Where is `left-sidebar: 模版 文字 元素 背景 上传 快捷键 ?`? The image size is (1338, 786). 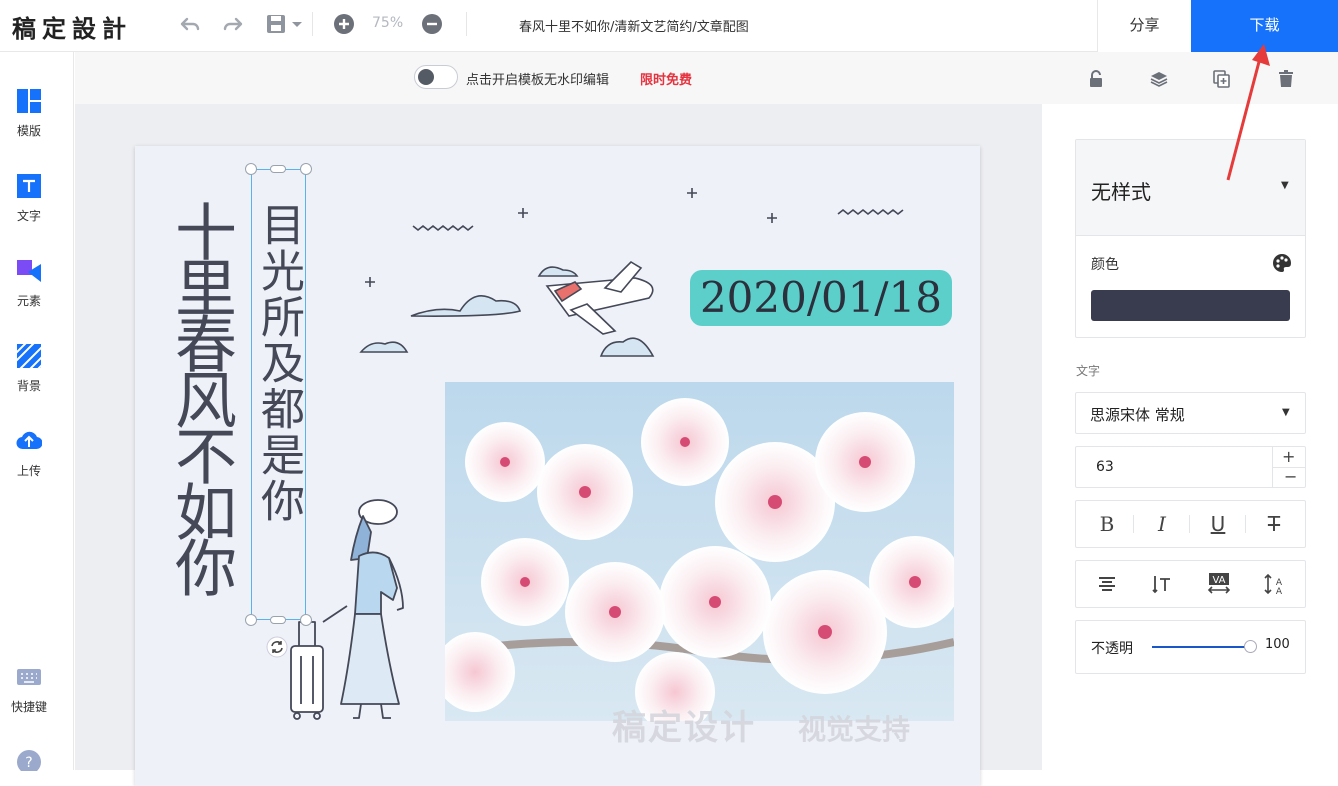 left-sidebar: 模版 文字 元素 背景 上传 快捷键 ? is located at coordinates (37, 411).